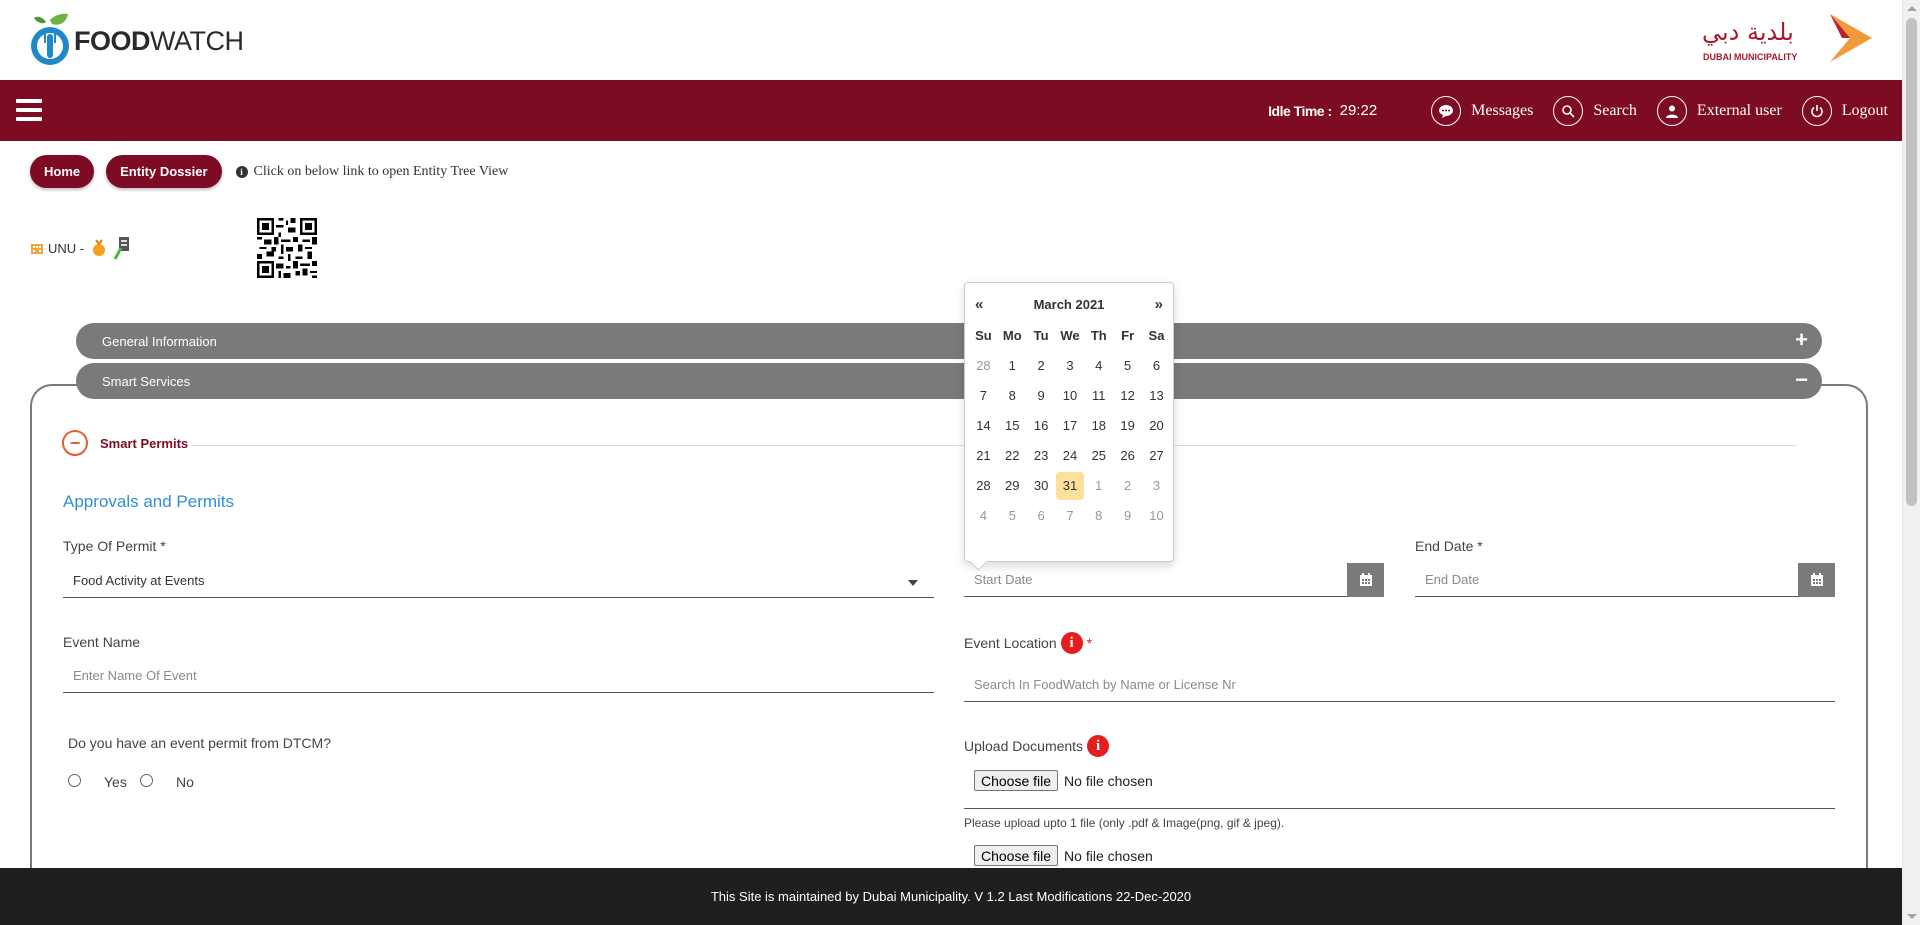 The image size is (1920, 925). I want to click on collapse-minus-icon: −, so click(1801, 380).